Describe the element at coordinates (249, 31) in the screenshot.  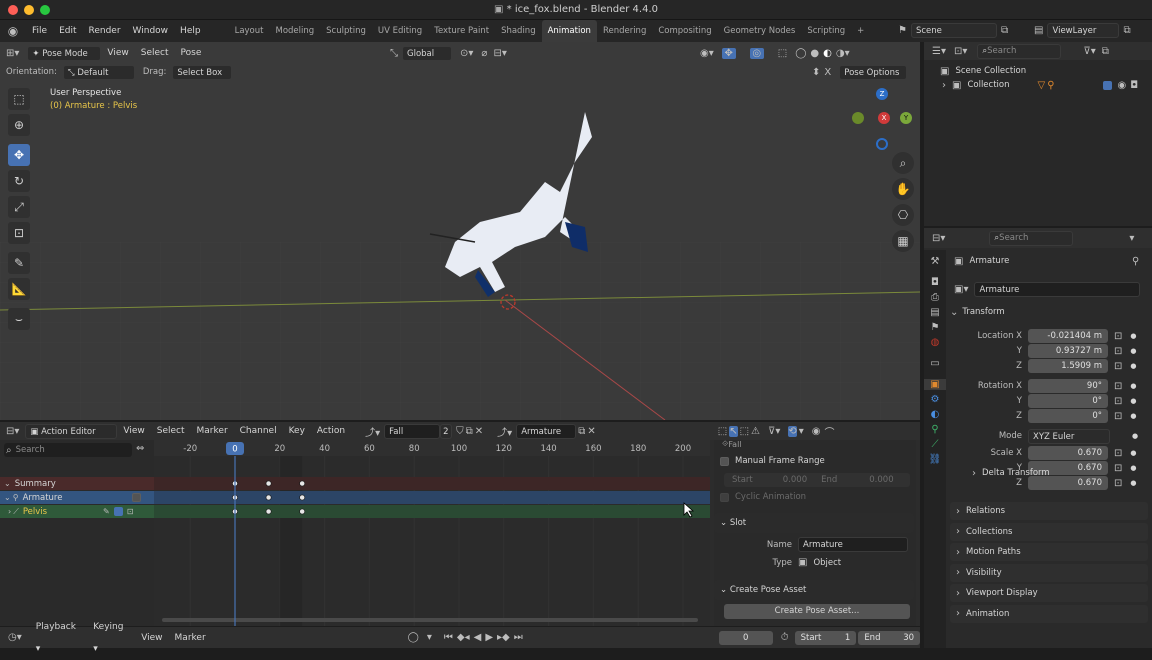
I see `tab-layout: Layout` at that location.